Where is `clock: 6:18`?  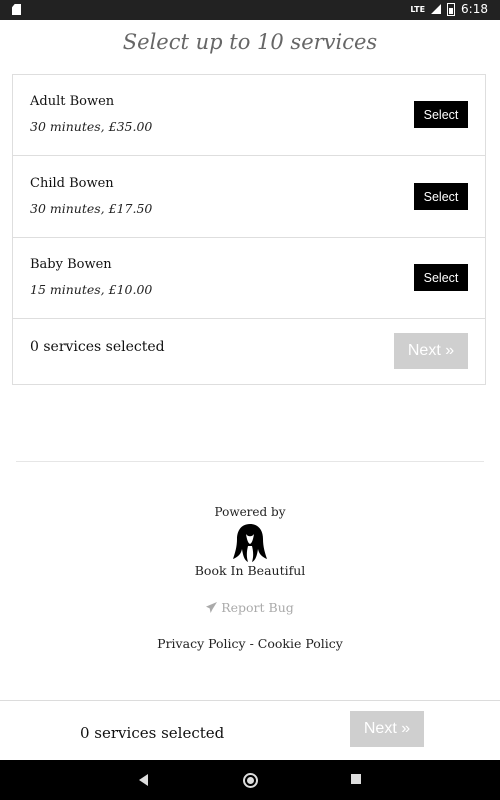
clock: 6:18 is located at coordinates (474, 9).